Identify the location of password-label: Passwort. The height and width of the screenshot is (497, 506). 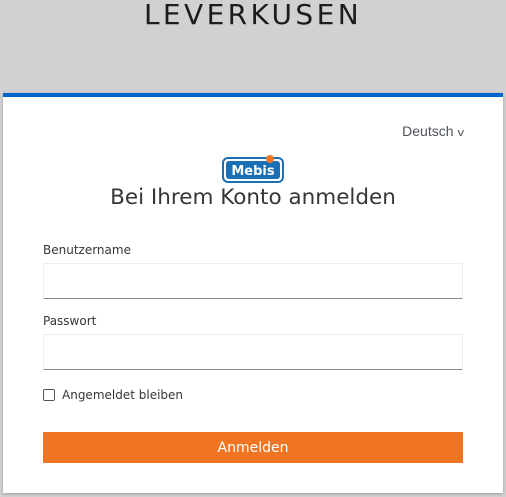
(70, 321).